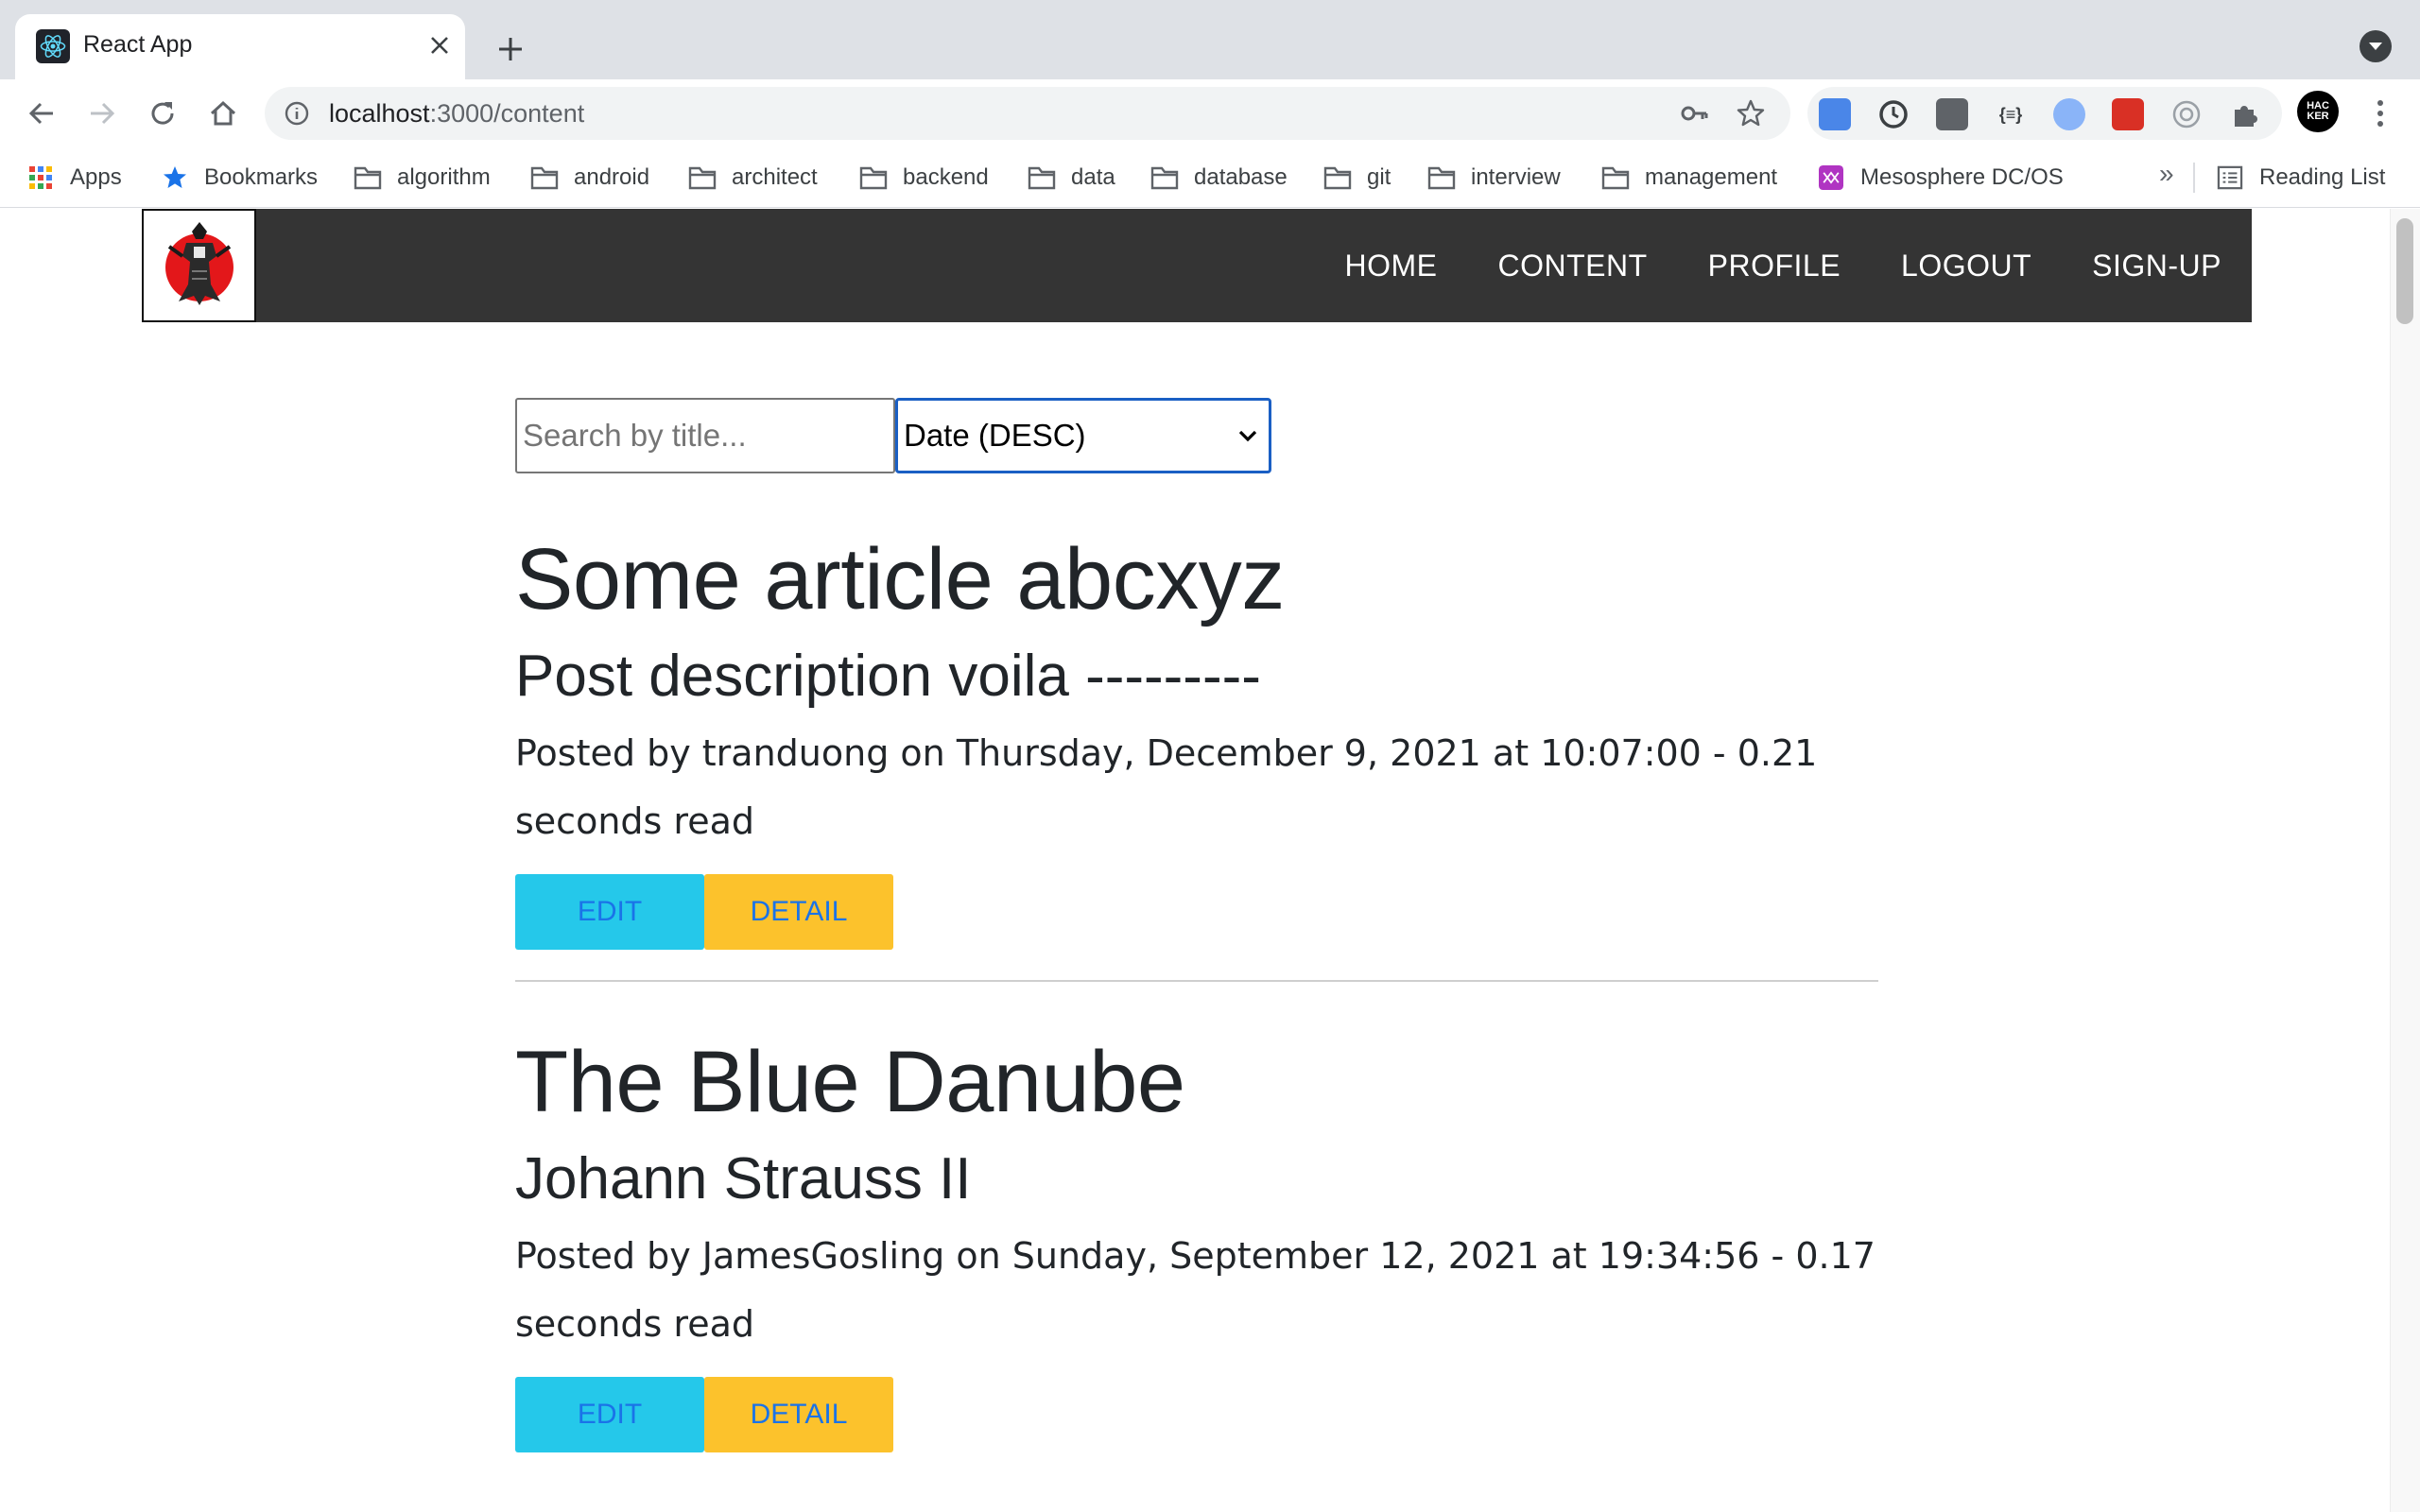 This screenshot has height=1512, width=2420. I want to click on bookmark-folder-algorithm: algorithm, so click(423, 177).